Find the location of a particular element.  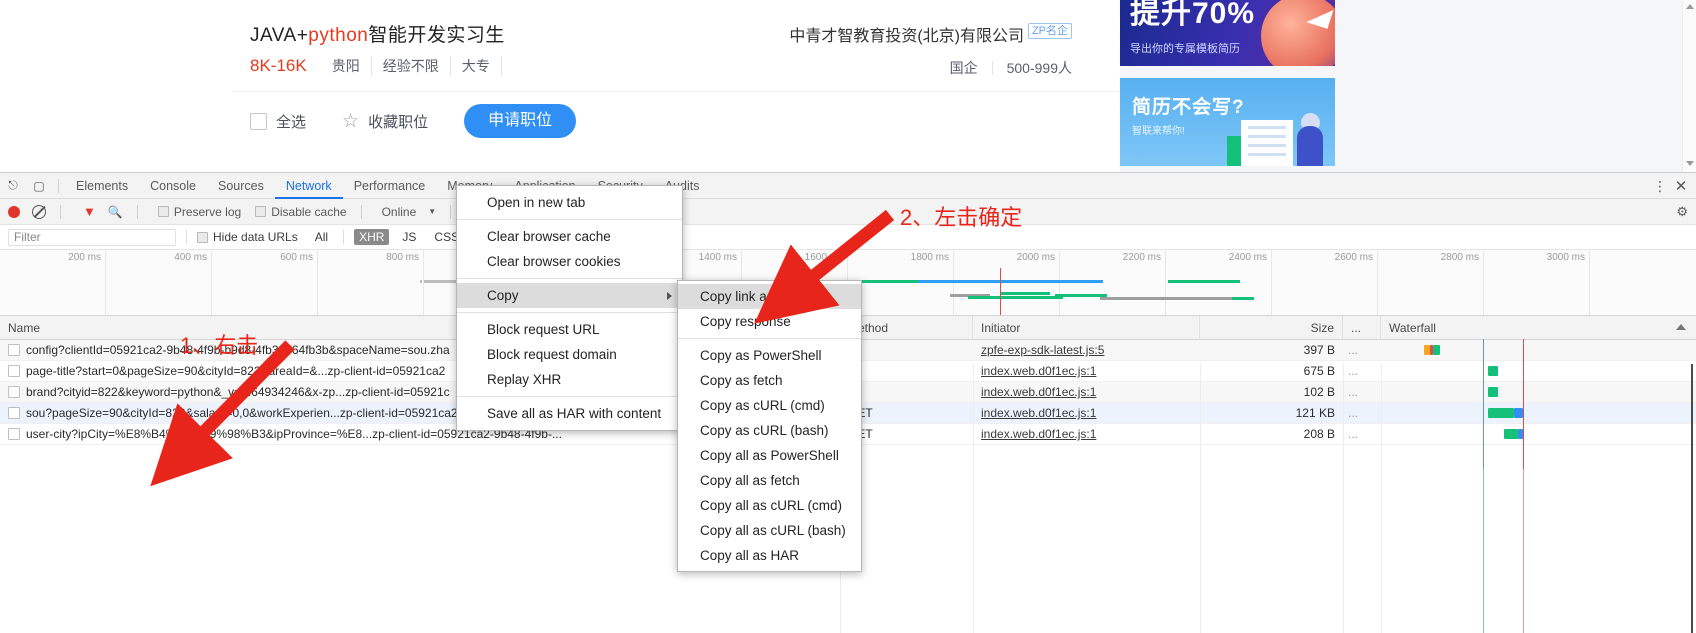

menu-item-open-in-new-tab: Open in new tab is located at coordinates (569, 202).